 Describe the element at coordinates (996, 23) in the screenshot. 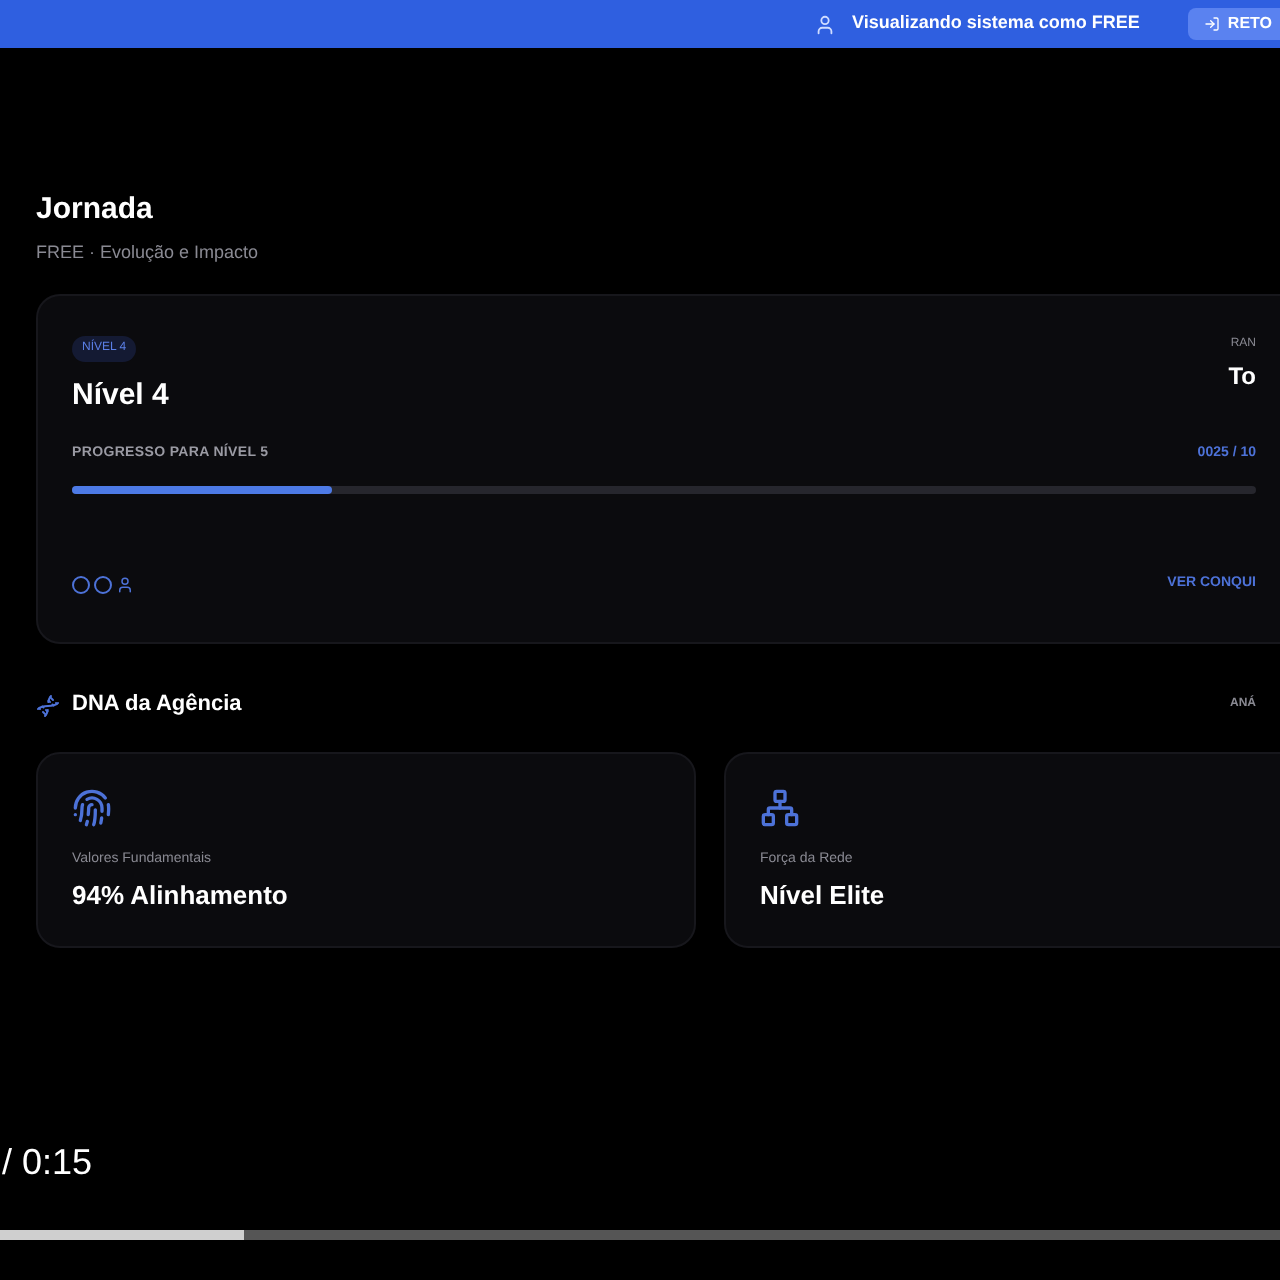

I see `banner-text: Visualizando sistema como FREE` at that location.